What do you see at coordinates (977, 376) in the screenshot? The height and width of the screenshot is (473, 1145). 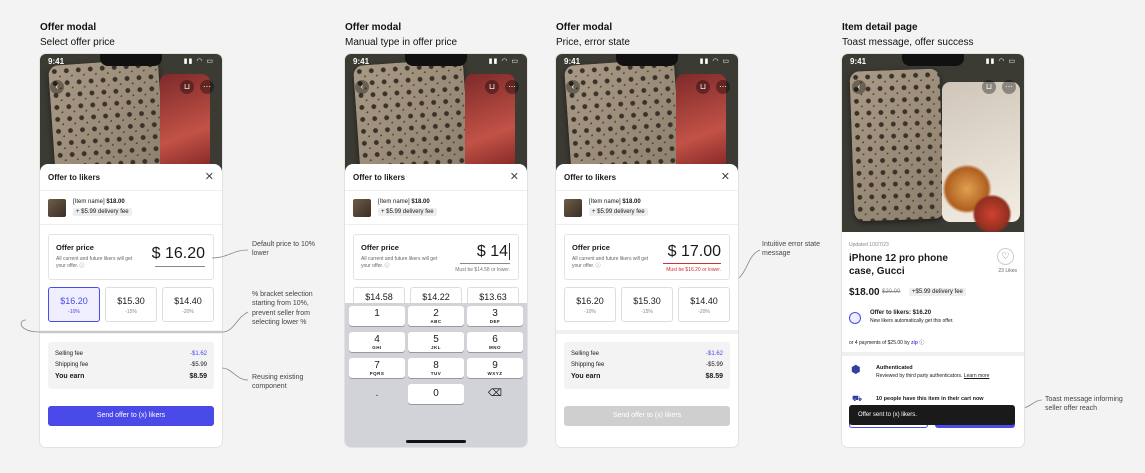 I see `learn-more-link: Learn more` at bounding box center [977, 376].